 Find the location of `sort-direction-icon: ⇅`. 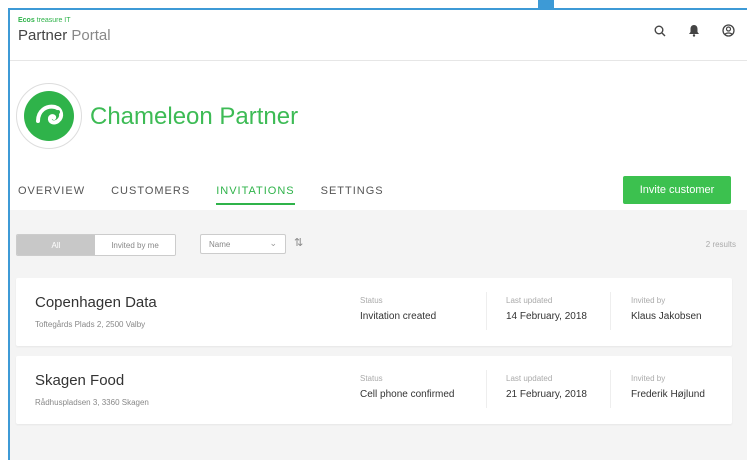

sort-direction-icon: ⇅ is located at coordinates (298, 242).